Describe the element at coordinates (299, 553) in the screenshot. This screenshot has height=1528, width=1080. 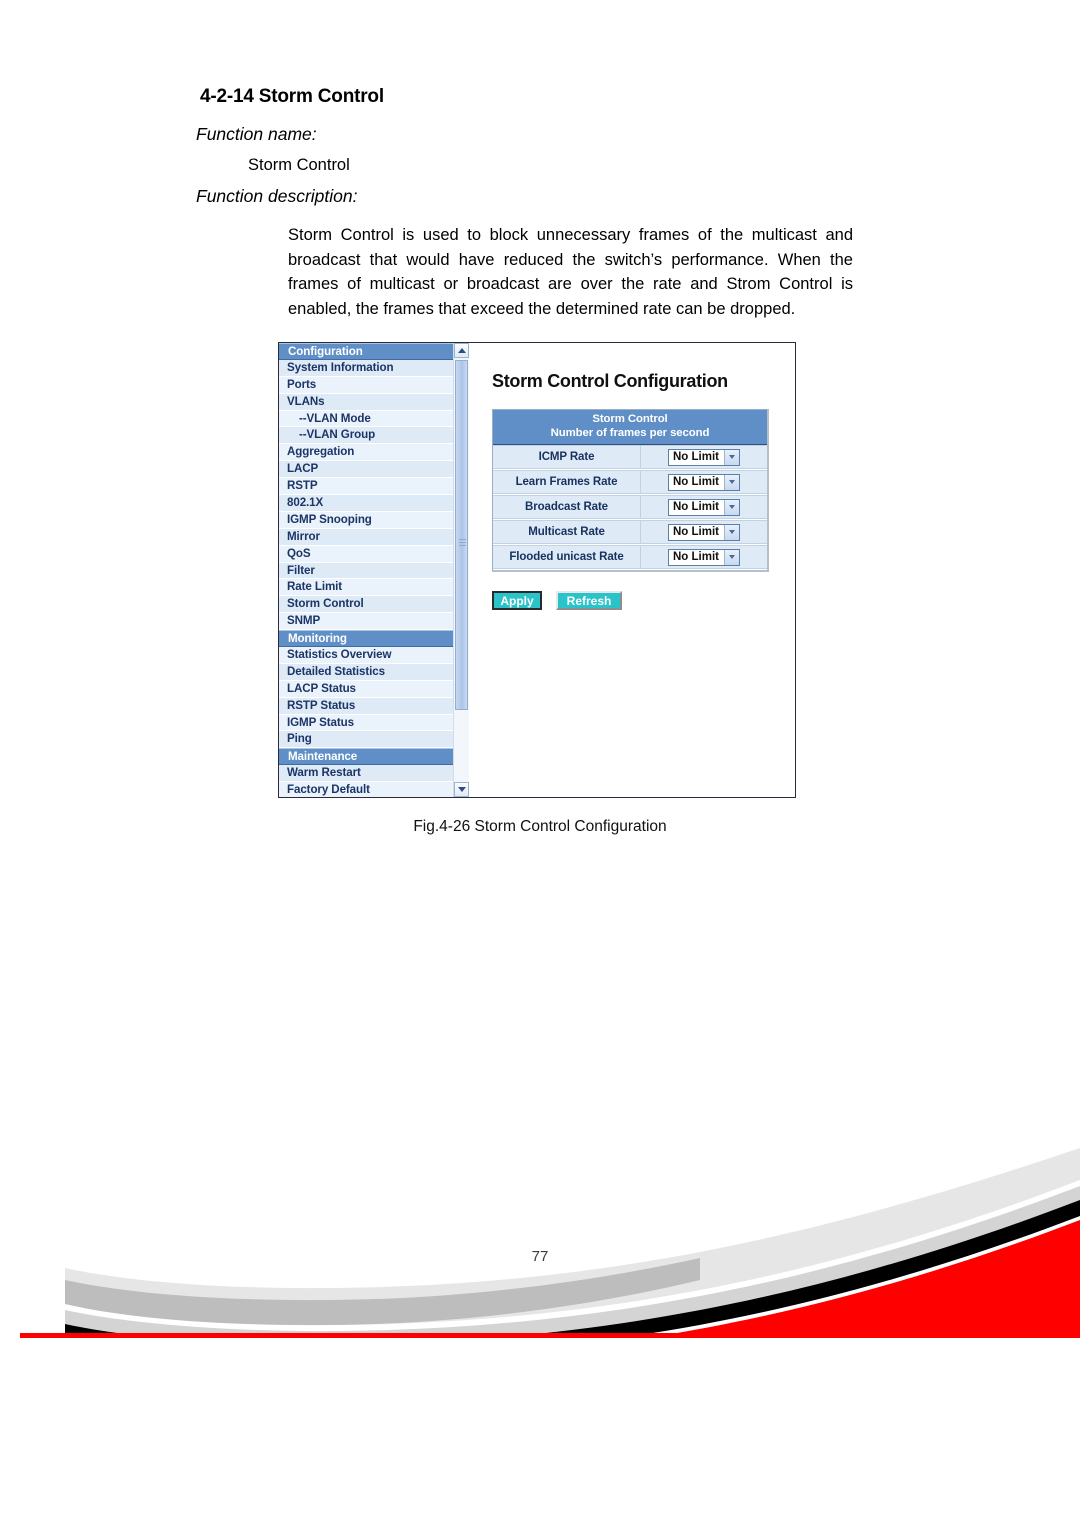
I see `sidebar-item-label: QoS` at that location.